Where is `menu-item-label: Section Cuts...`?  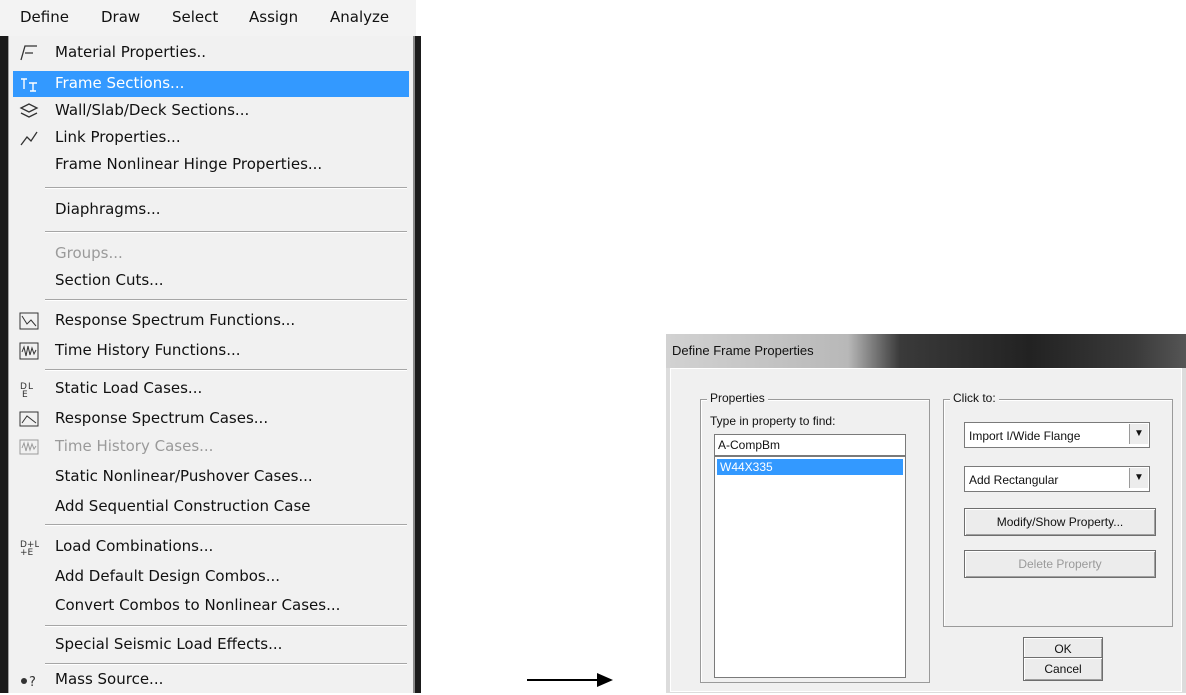
menu-item-label: Section Cuts... is located at coordinates (109, 280).